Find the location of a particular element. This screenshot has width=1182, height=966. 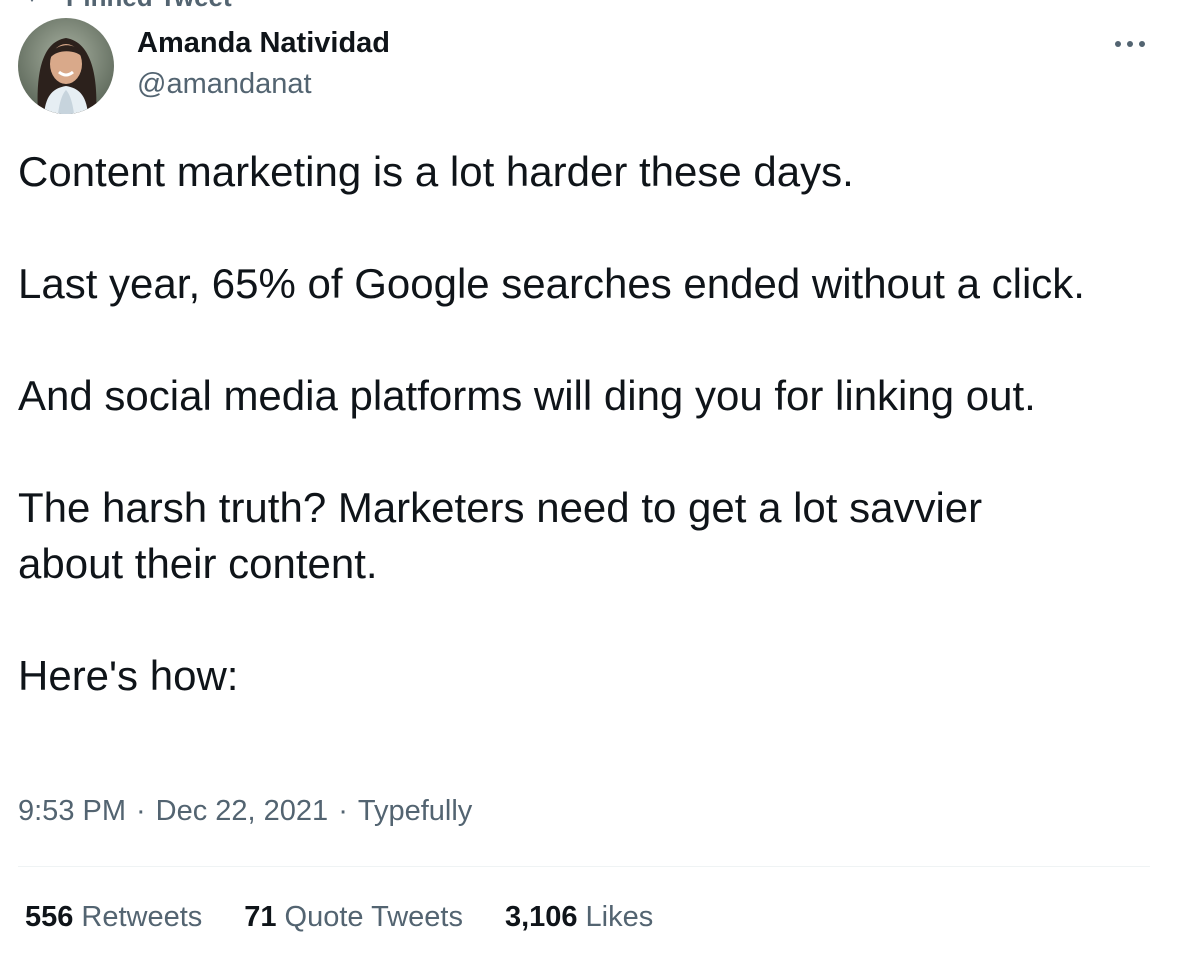

retweets-stat: 556 Retweets is located at coordinates (113, 917).